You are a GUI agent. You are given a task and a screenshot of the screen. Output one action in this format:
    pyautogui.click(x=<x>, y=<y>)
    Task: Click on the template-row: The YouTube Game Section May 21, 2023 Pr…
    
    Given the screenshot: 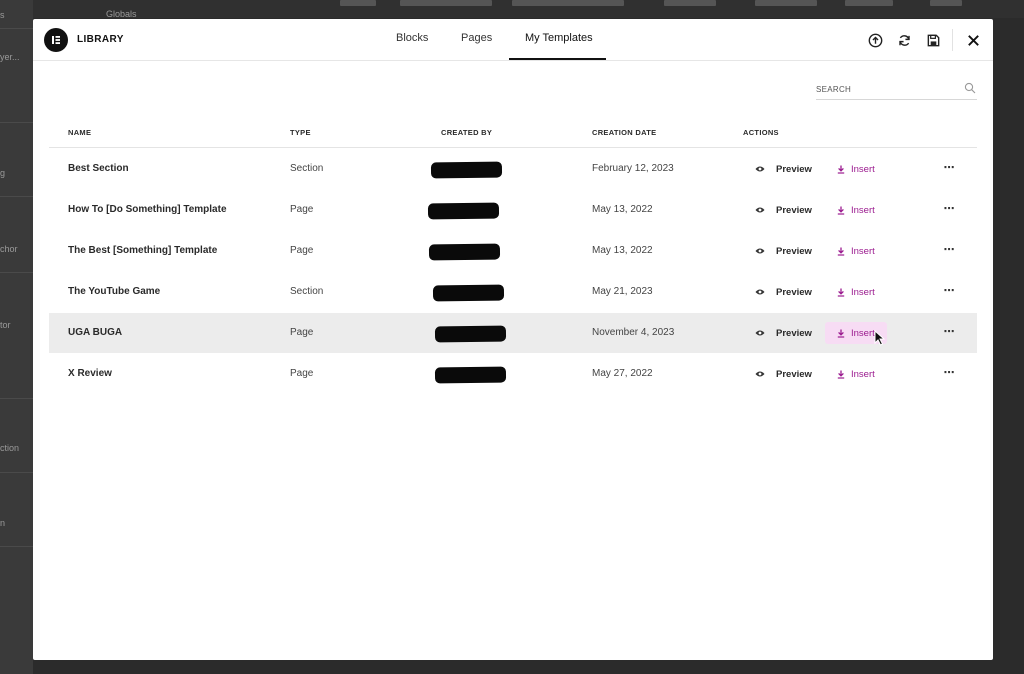 What is the action you would take?
    pyautogui.click(x=513, y=292)
    